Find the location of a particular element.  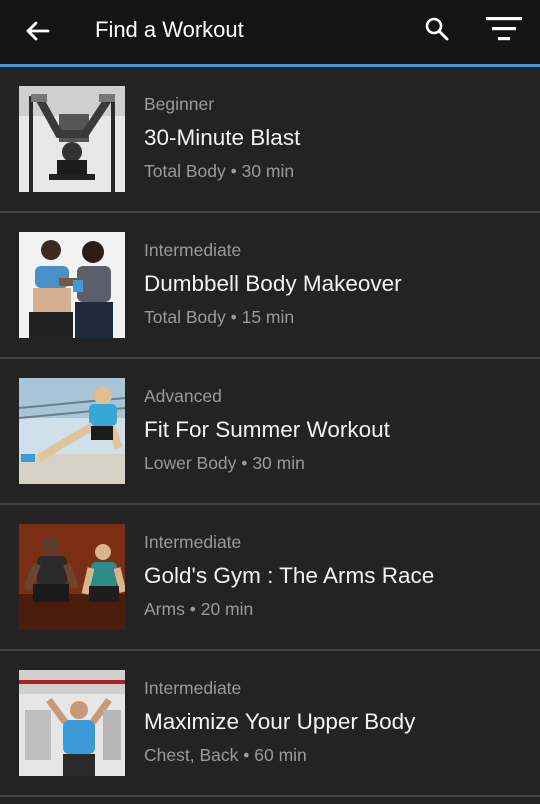

search-icon is located at coordinates (437, 29).